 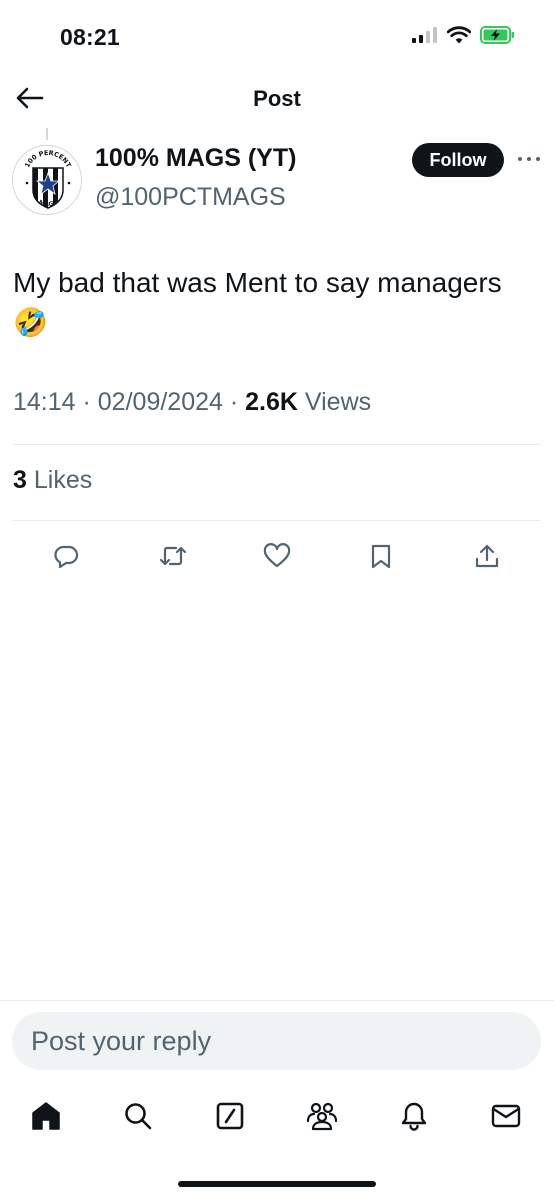 I want to click on avatar: 100 PERCENT MAGS, so click(x=47, y=180).